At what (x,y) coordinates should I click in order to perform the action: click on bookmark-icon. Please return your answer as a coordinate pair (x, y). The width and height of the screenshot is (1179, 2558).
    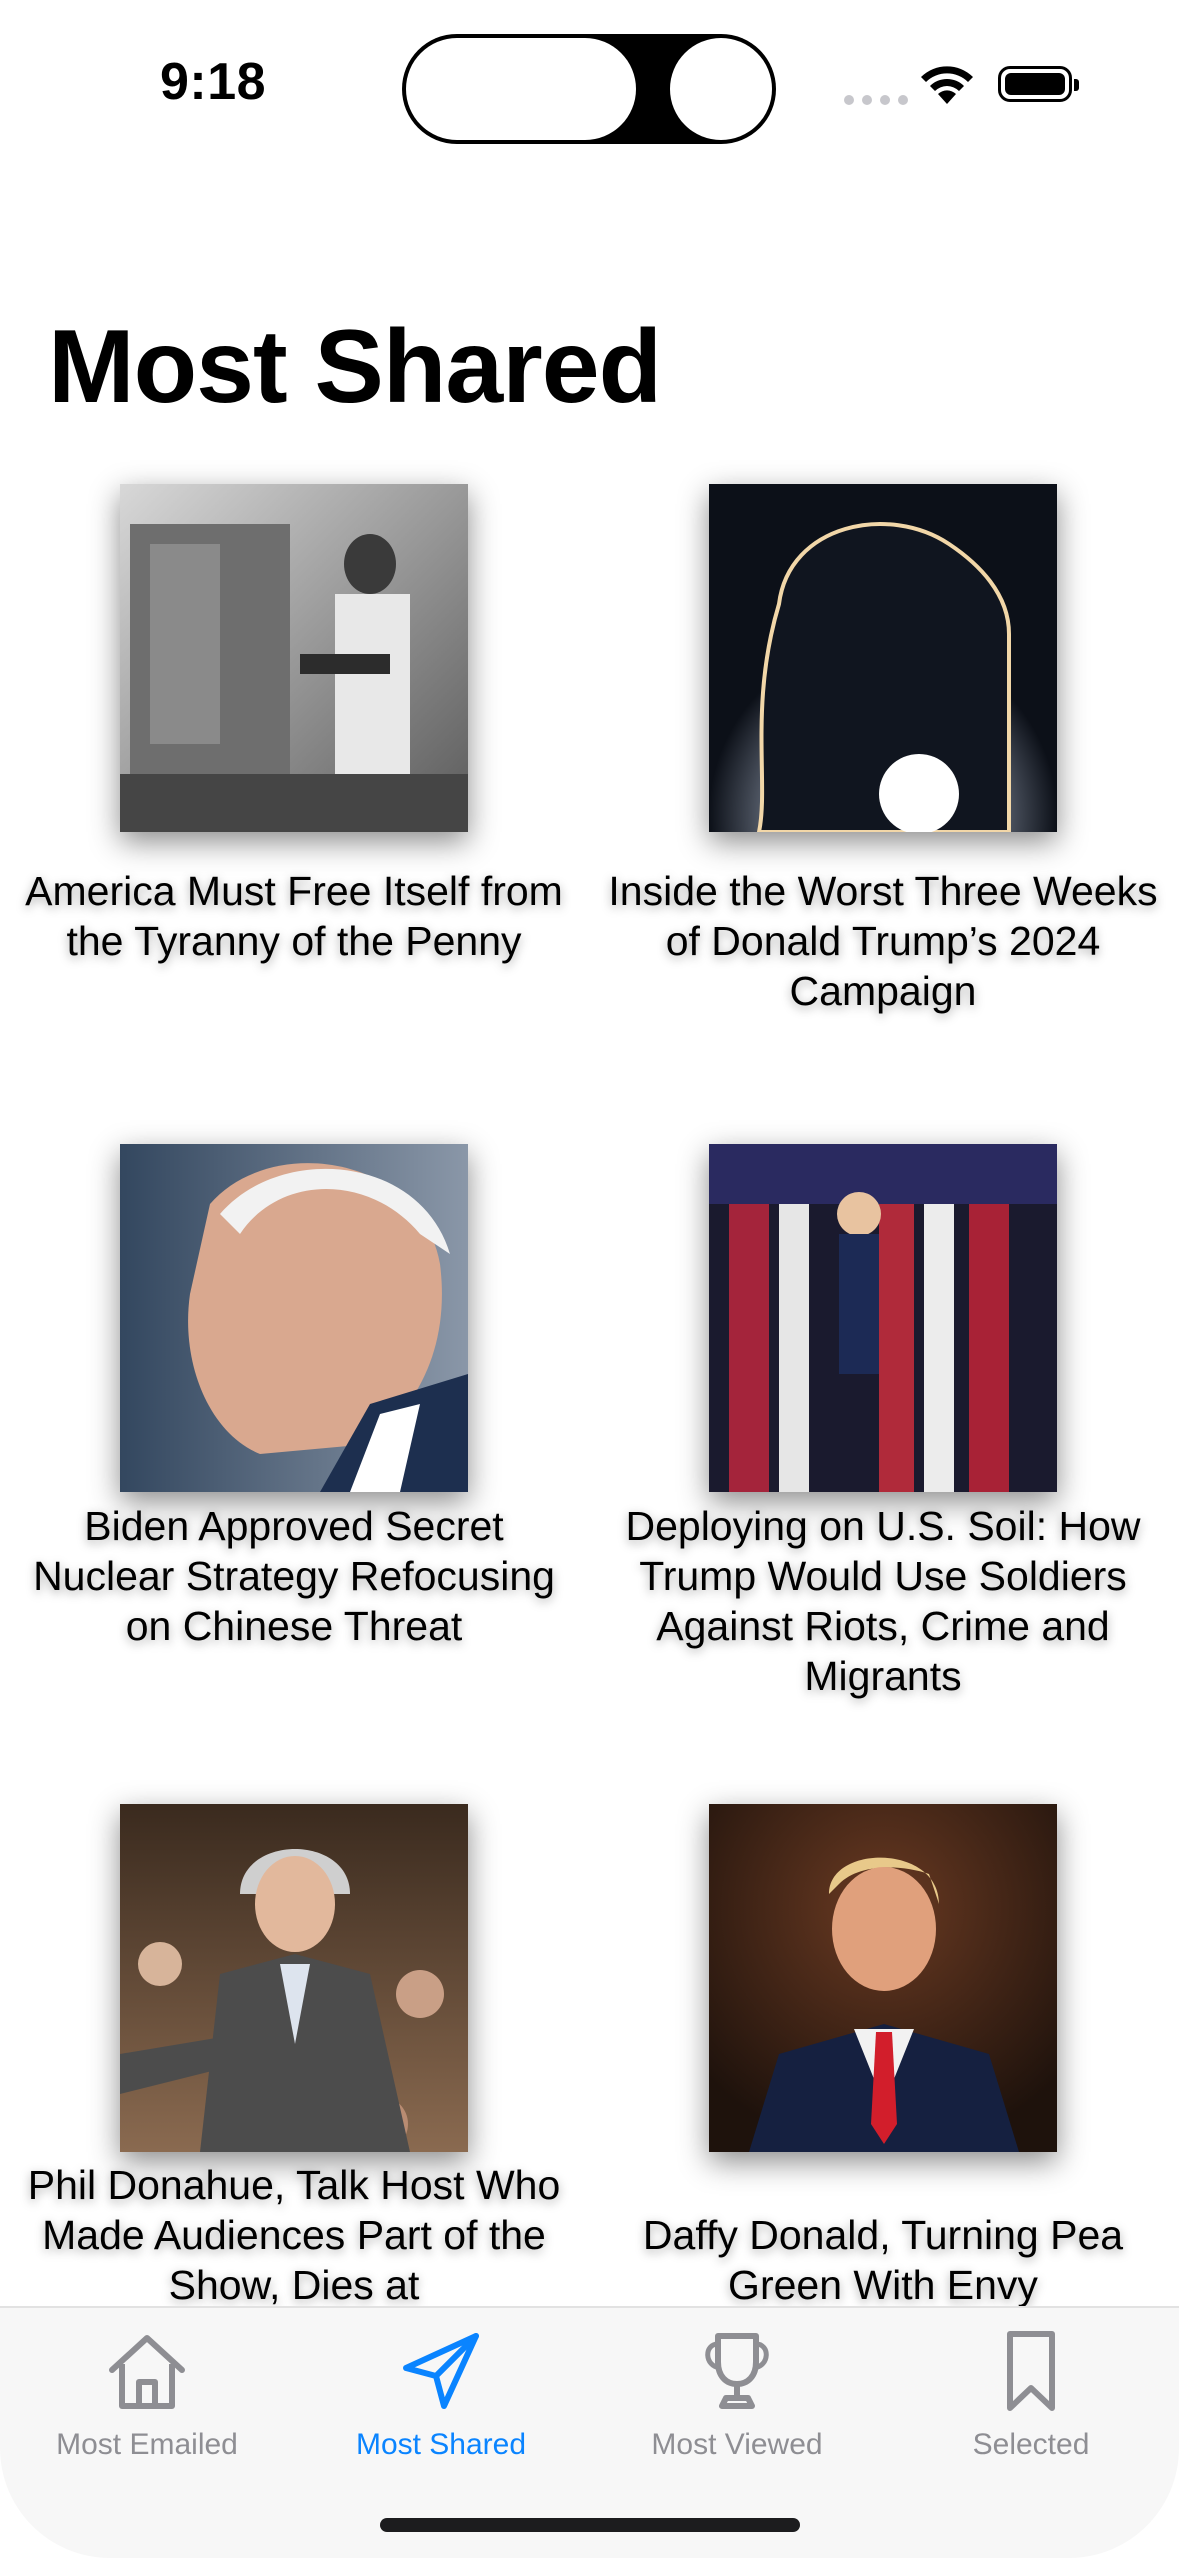
    Looking at the image, I should click on (1031, 2371).